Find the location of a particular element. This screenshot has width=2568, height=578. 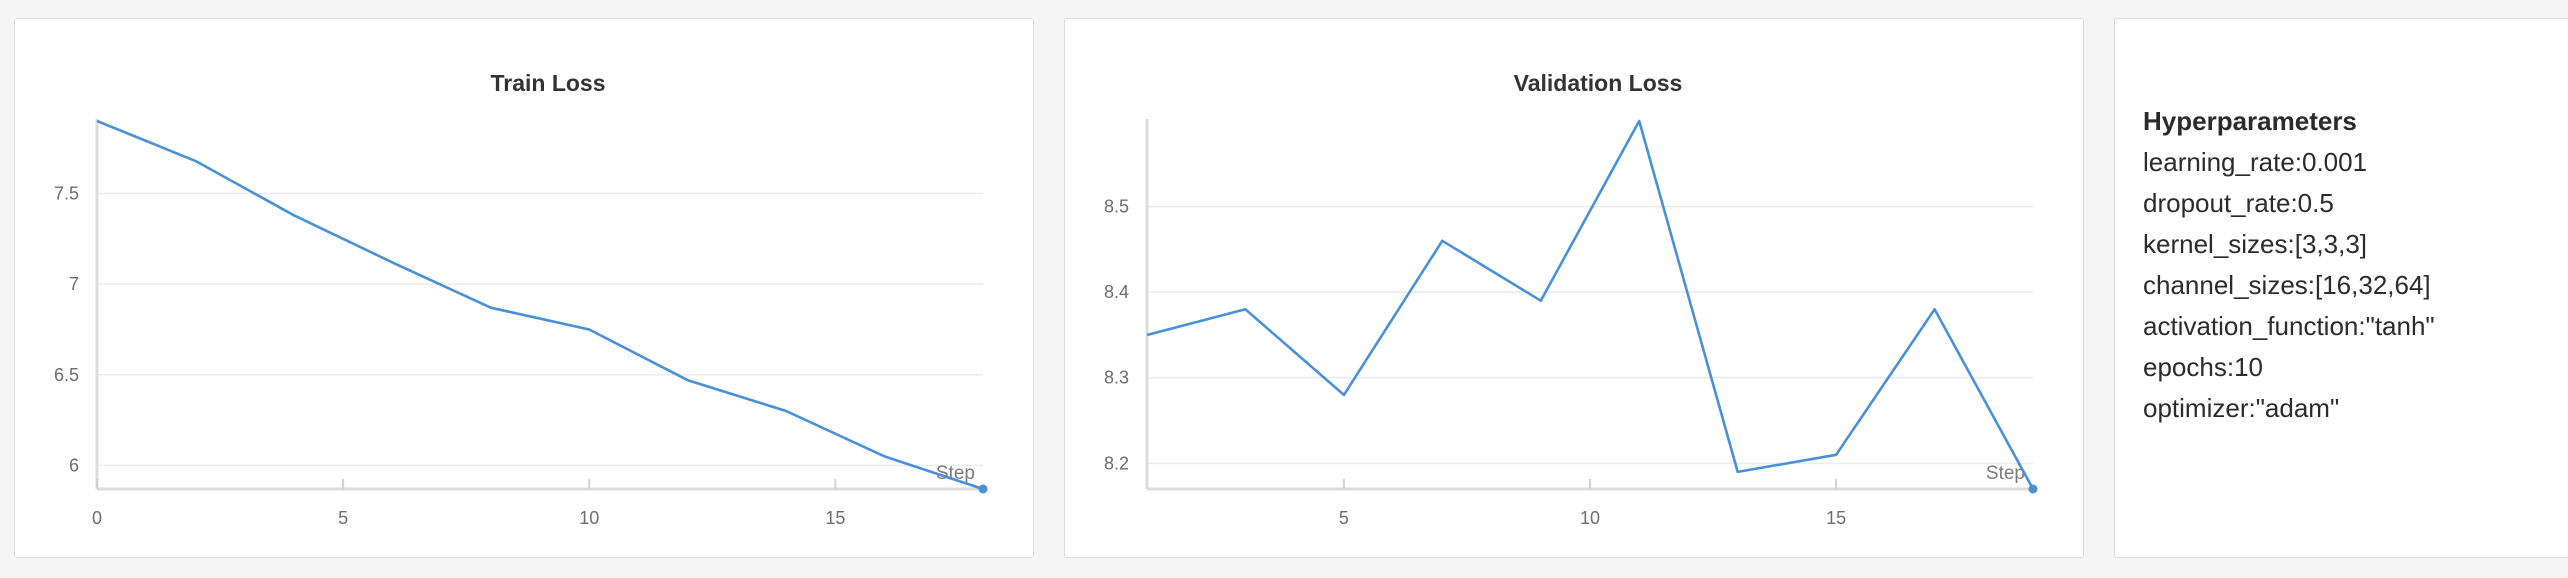

y-tick-label: 6.5 is located at coordinates (66, 375).